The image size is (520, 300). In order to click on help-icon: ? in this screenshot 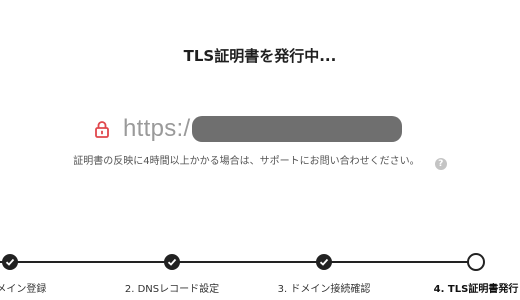, I will do `click(440, 164)`.